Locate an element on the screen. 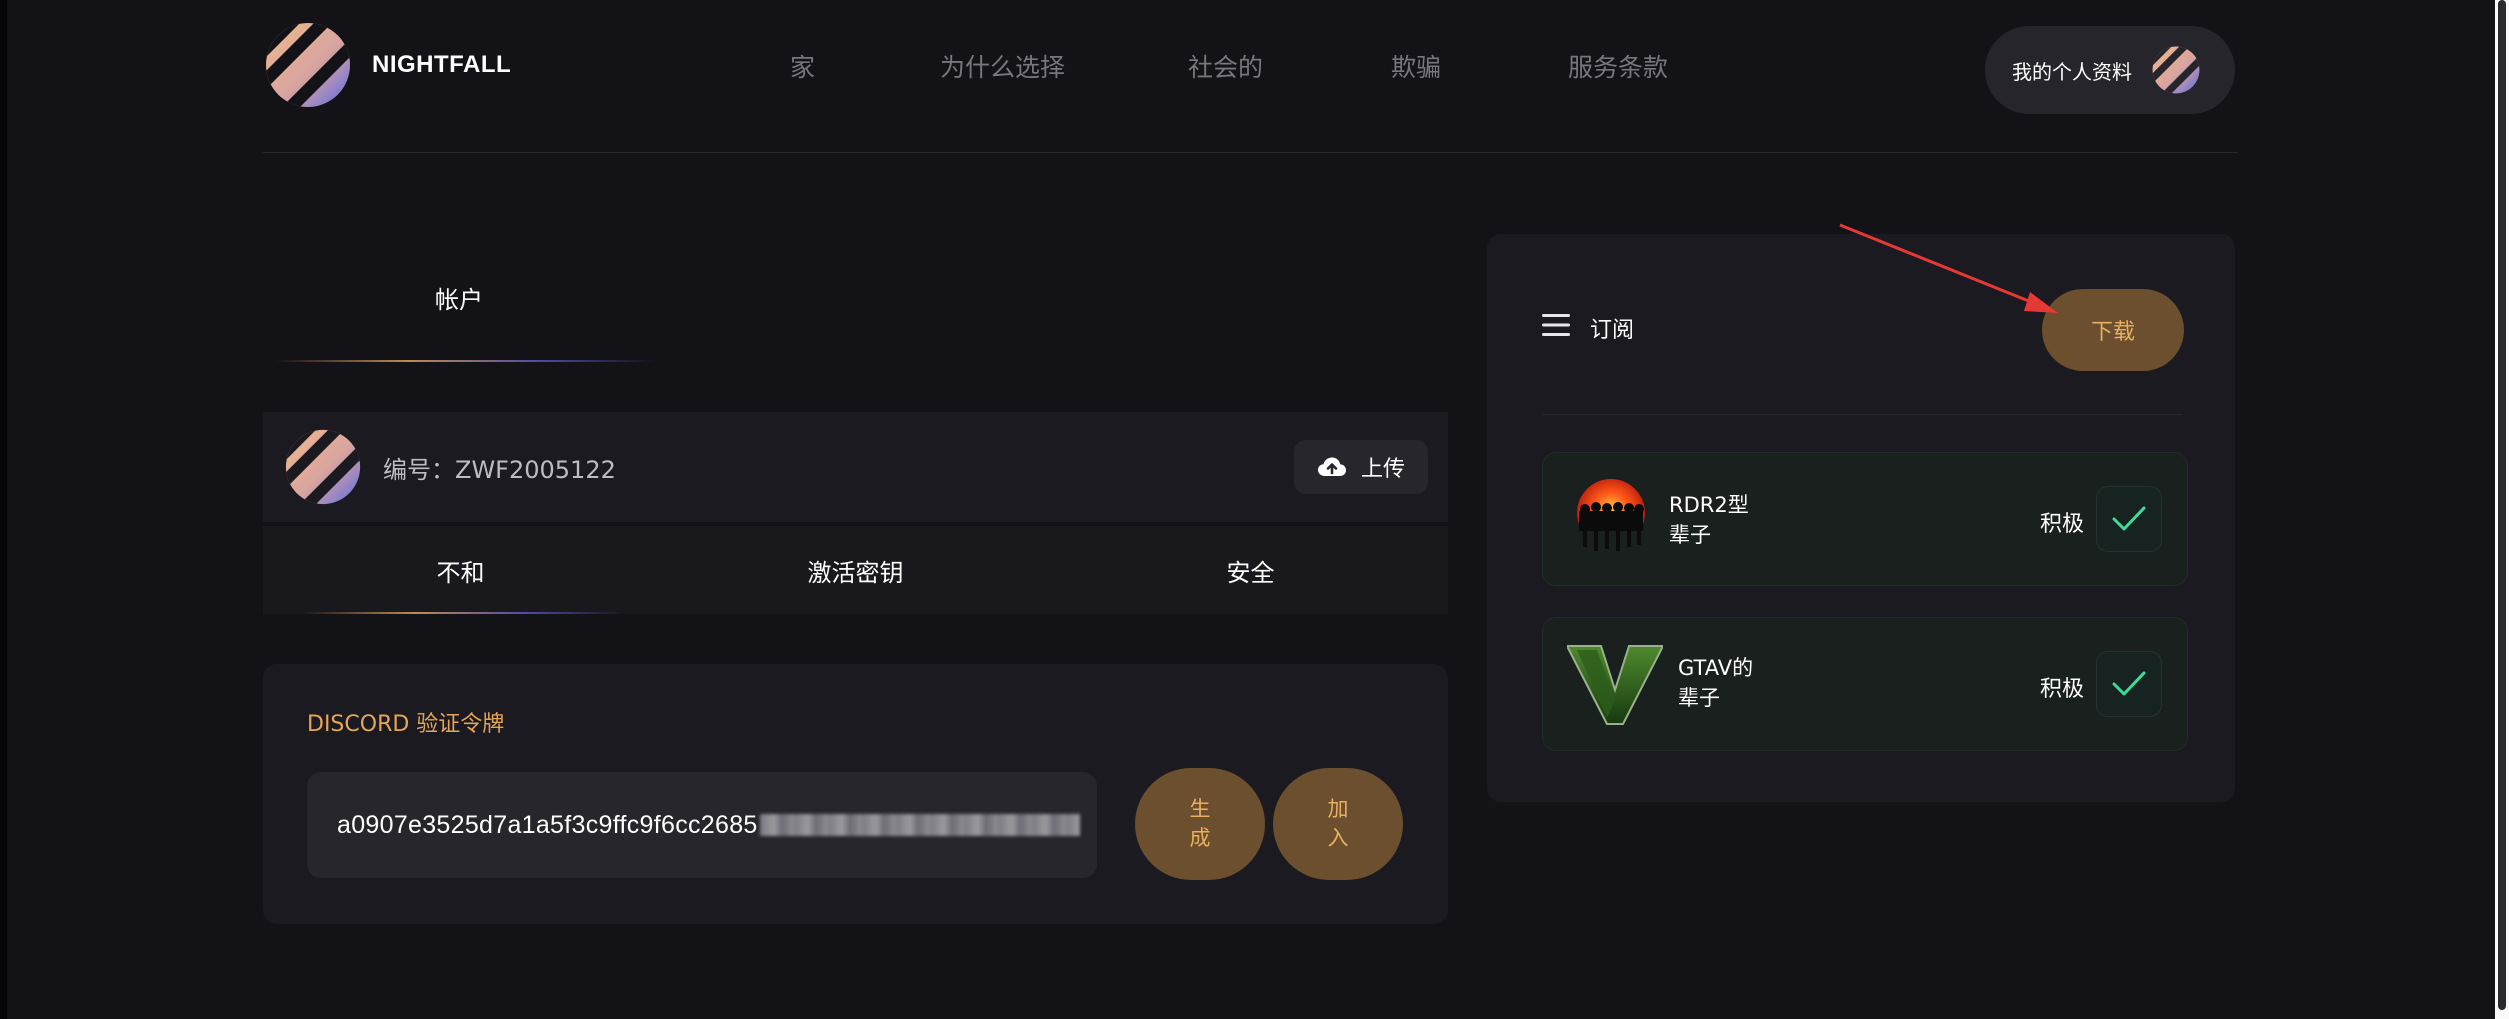 The image size is (2509, 1019). tab-security-label: 安全 is located at coordinates (1250, 572).